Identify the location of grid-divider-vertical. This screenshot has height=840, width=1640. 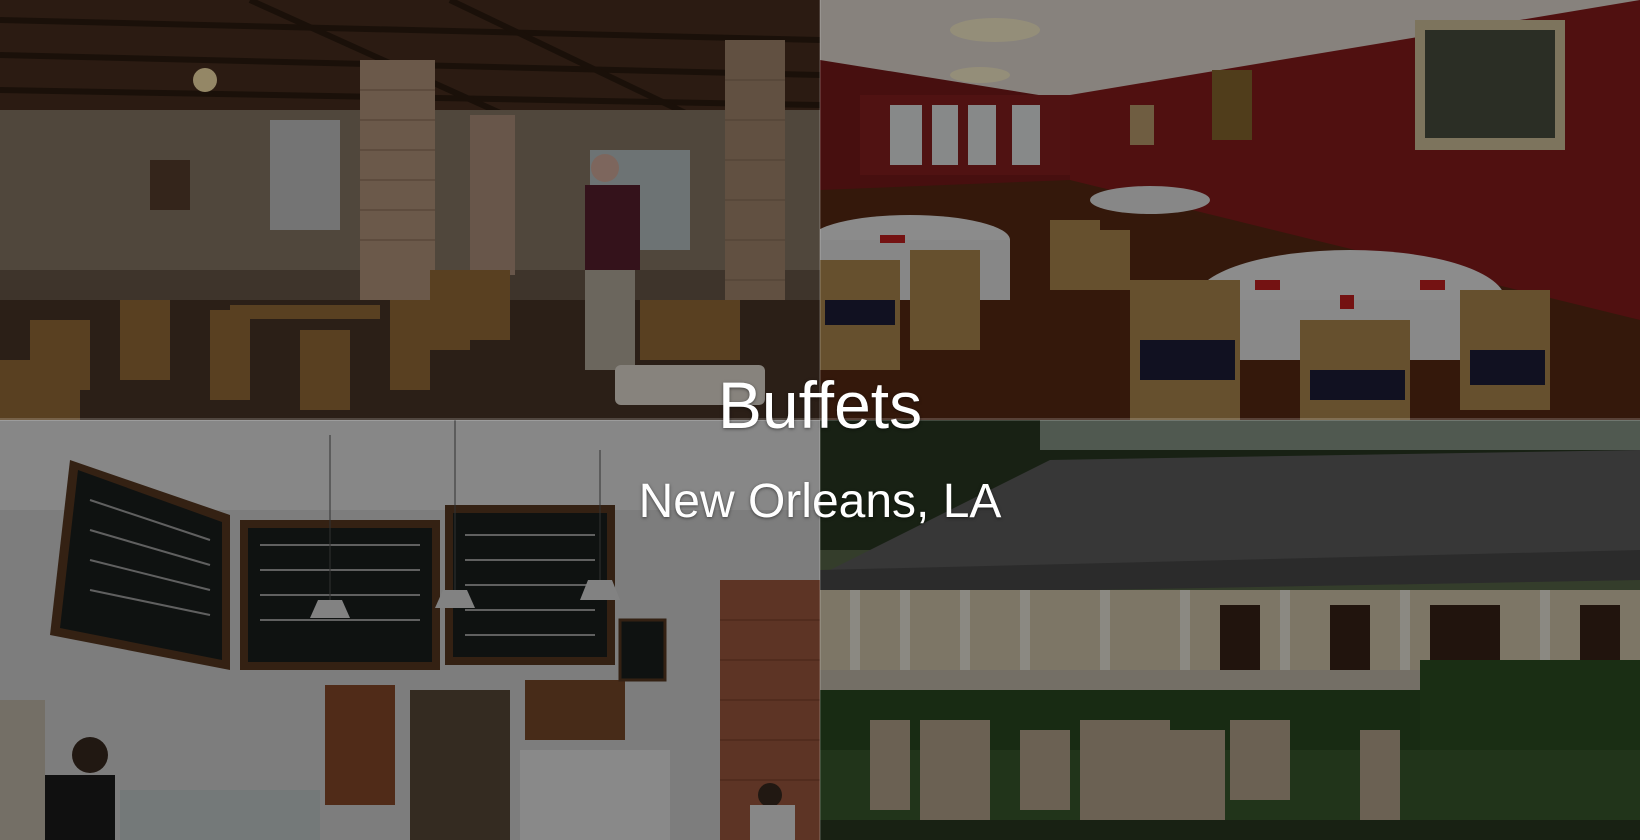
(820, 420).